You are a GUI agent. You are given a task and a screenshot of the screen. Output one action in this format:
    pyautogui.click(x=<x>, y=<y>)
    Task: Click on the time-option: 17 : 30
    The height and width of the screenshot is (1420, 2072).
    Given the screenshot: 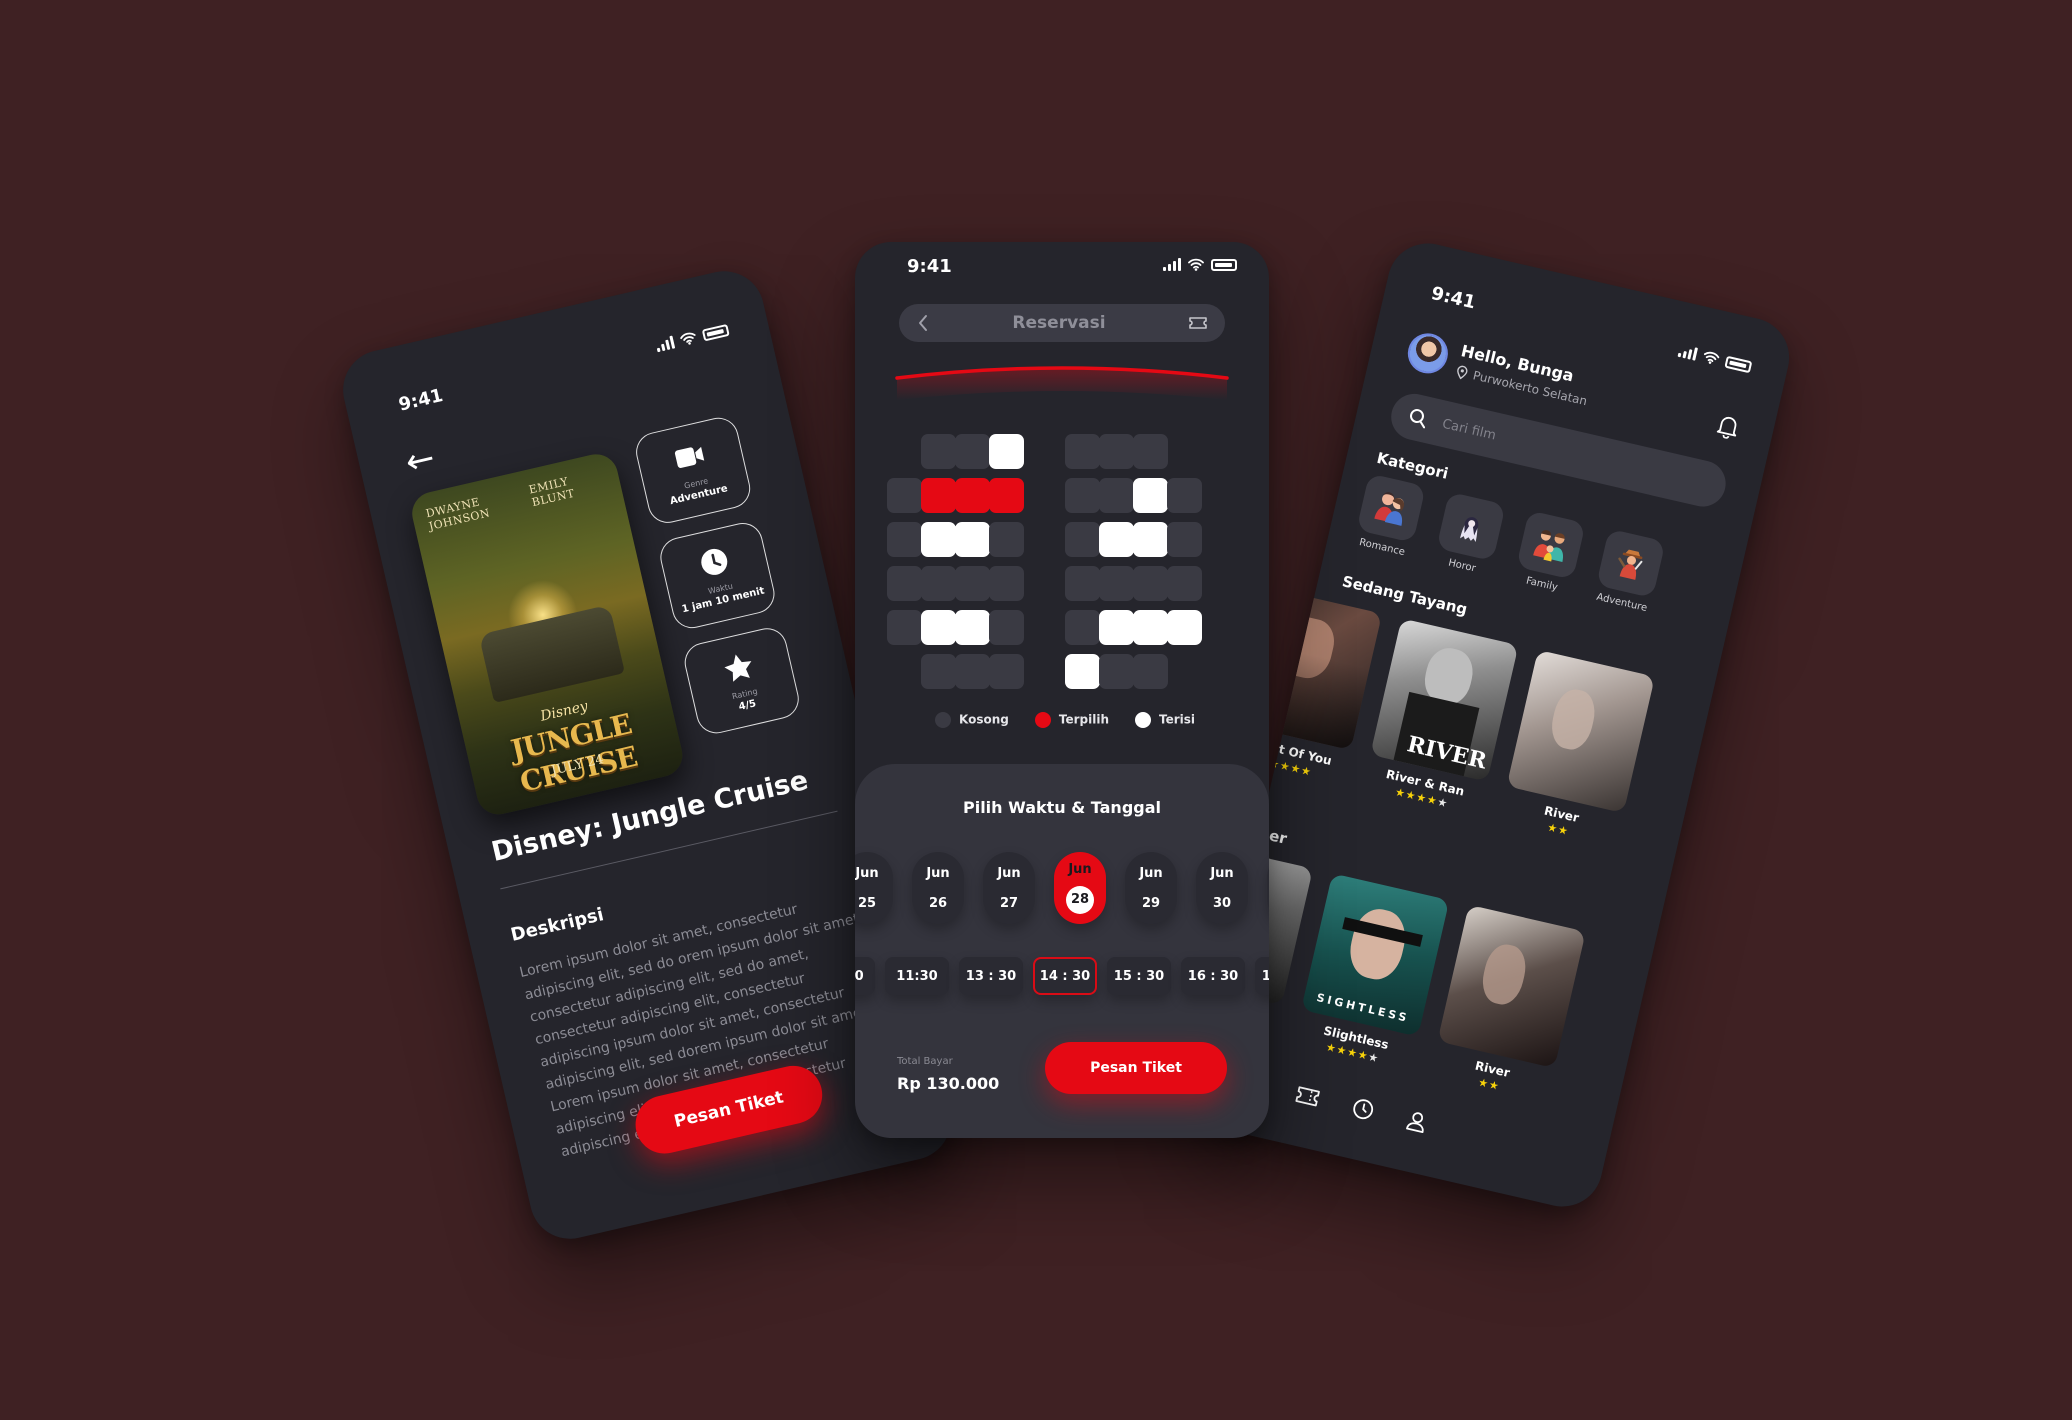 What is the action you would take?
    pyautogui.click(x=1262, y=976)
    